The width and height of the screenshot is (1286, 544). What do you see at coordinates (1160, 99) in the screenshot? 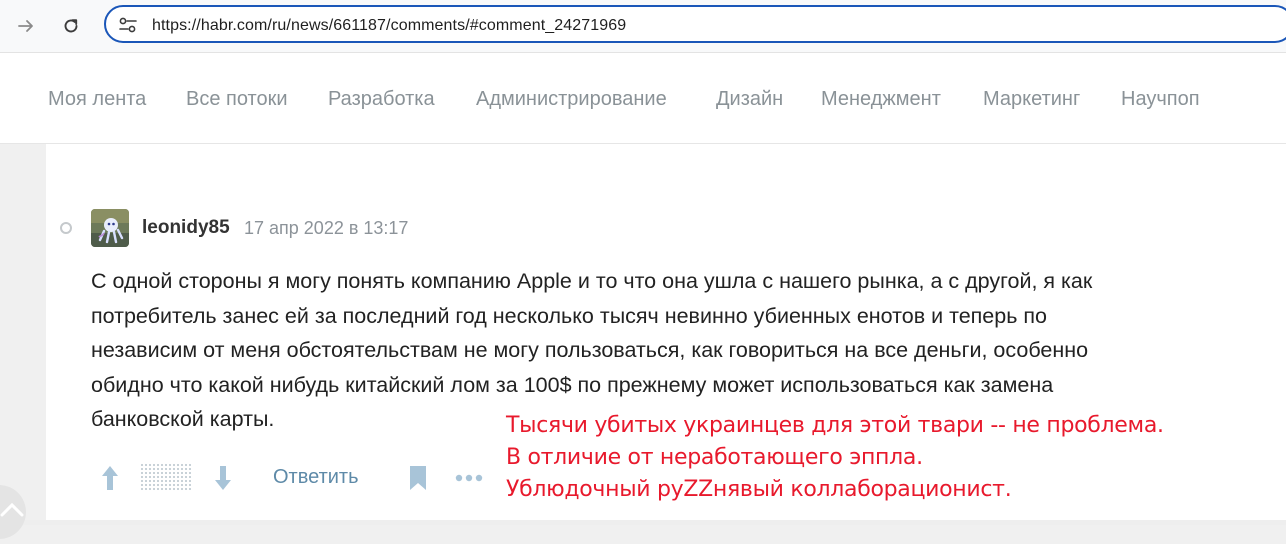
I see `nav-item-popular-science: Научпоп` at bounding box center [1160, 99].